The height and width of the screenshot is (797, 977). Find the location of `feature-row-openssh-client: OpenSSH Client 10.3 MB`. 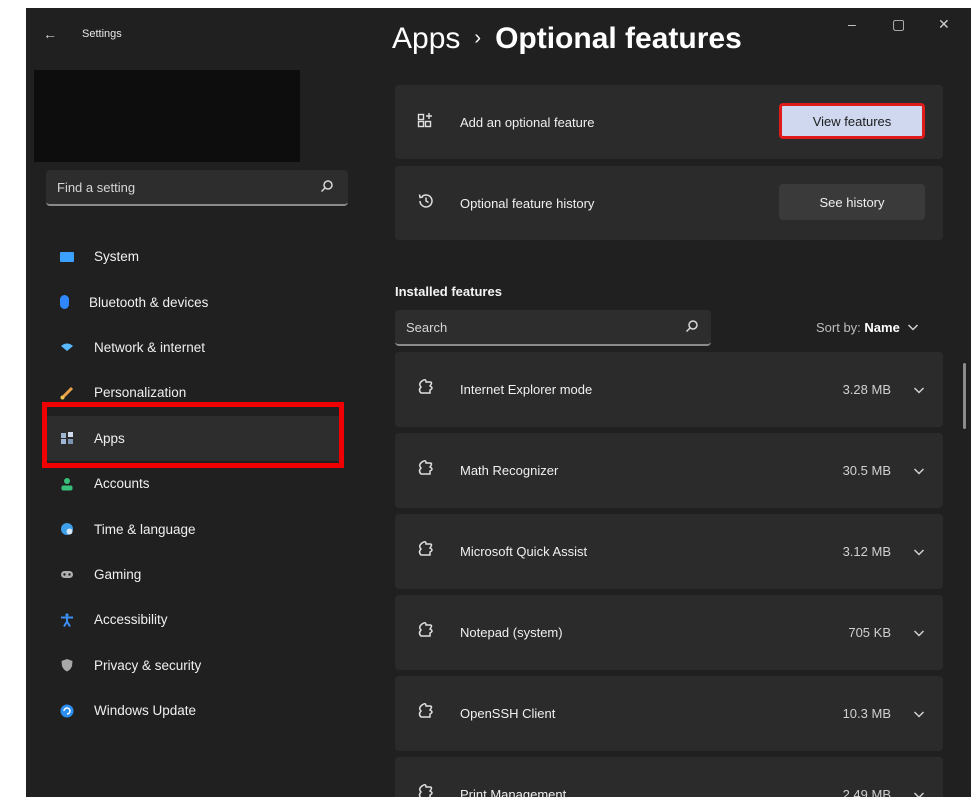

feature-row-openssh-client: OpenSSH Client 10.3 MB is located at coordinates (669, 713).